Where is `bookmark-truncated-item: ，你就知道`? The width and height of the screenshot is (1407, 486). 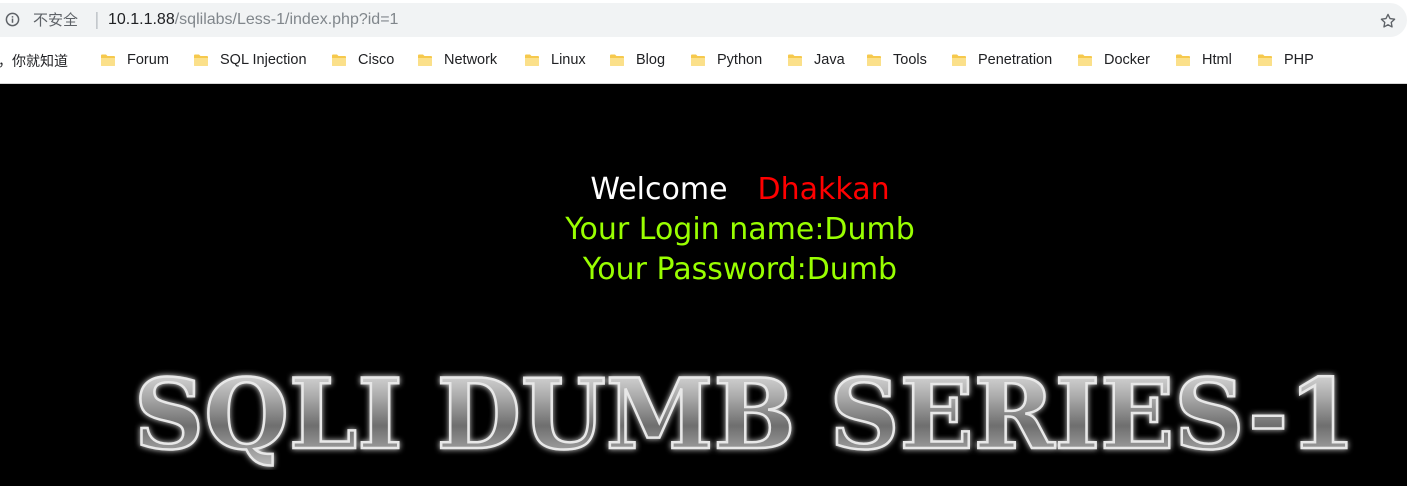
bookmark-truncated-item: ，你就知道 is located at coordinates (34, 61).